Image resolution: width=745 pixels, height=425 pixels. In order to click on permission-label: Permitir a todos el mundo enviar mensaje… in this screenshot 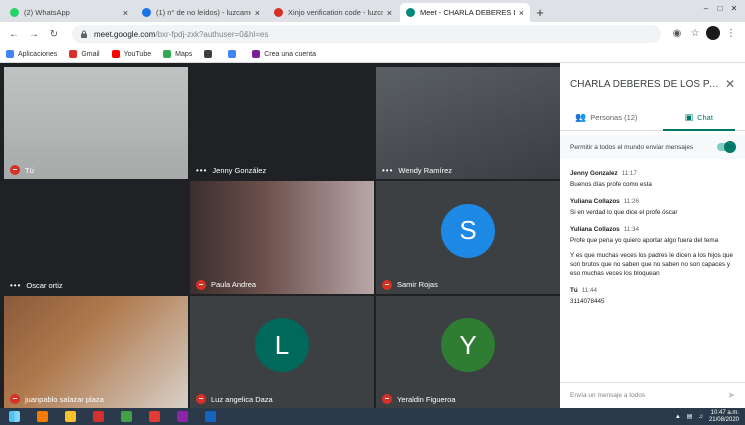, I will do `click(632, 147)`.